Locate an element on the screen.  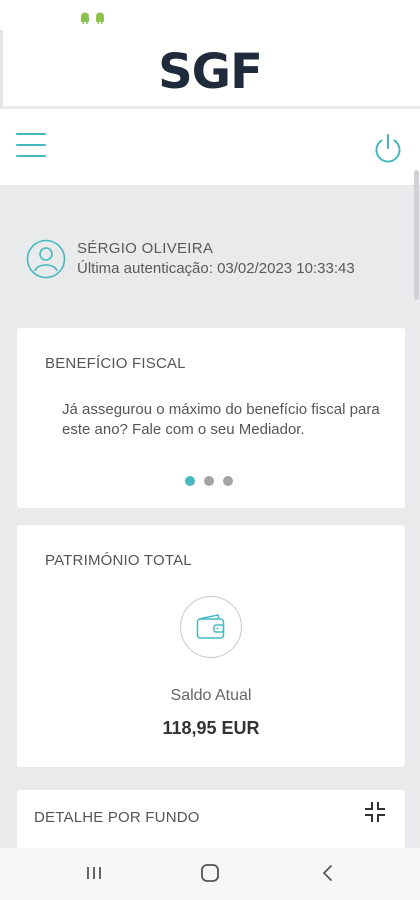
user-avatar-icon is located at coordinates (46, 259).